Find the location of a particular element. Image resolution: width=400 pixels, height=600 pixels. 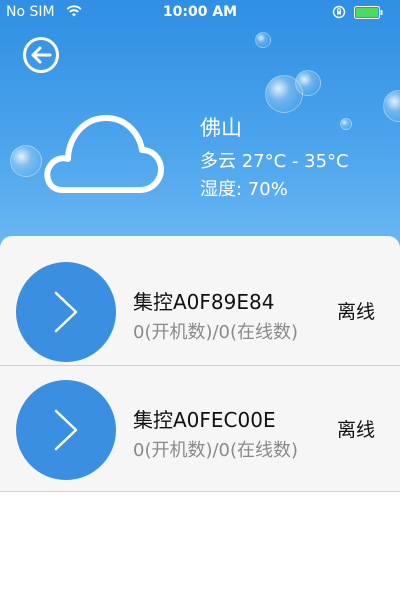

battery-icon is located at coordinates (369, 14).